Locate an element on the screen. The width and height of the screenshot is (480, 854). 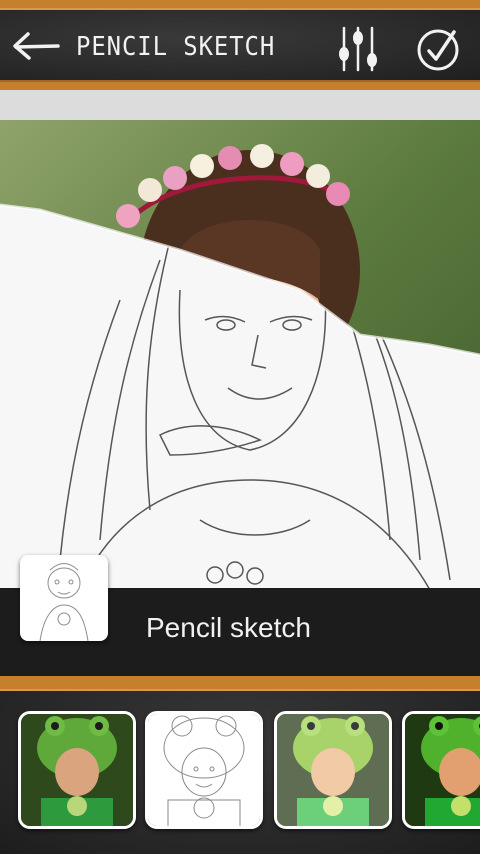
toolbar-chalkboard: PENCIL SKETCH is located at coordinates (240, 45).